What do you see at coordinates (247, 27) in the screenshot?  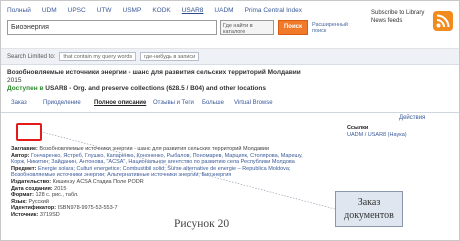 I see `scope-select: Где найти в каталоге` at bounding box center [247, 27].